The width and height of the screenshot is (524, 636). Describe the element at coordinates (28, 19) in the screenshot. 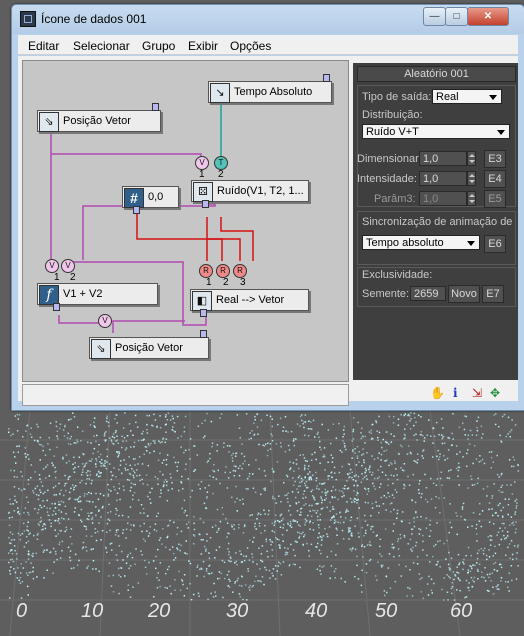

I see `app-icon` at that location.